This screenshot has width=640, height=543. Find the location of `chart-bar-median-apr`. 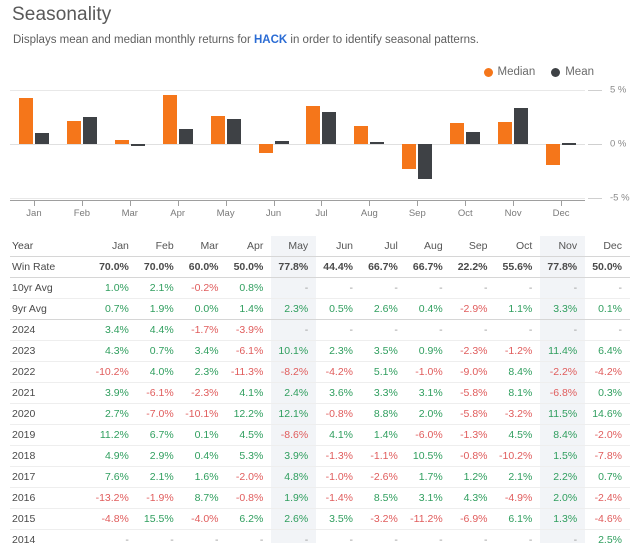

chart-bar-median-apr is located at coordinates (169, 119).